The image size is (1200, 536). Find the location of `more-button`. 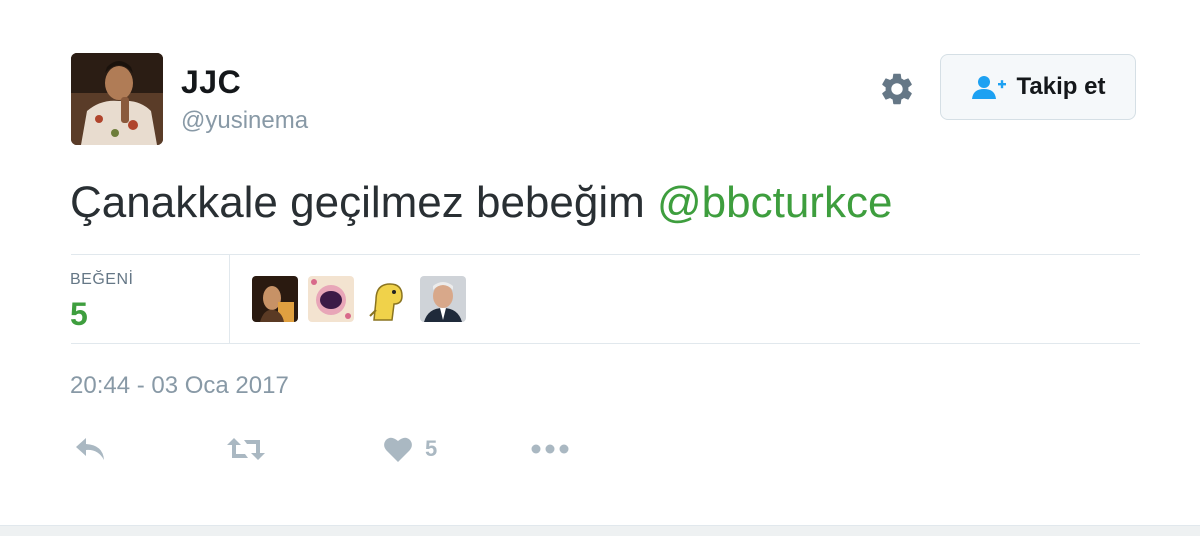

more-button is located at coordinates (550, 449).